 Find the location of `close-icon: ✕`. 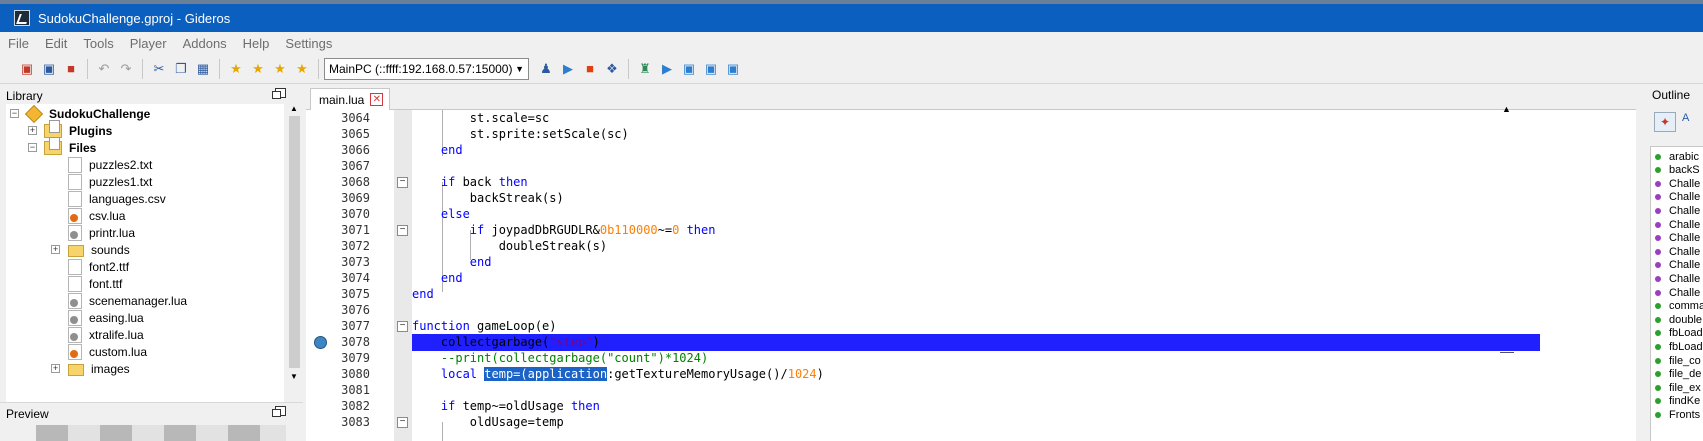

close-icon: ✕ is located at coordinates (377, 99).